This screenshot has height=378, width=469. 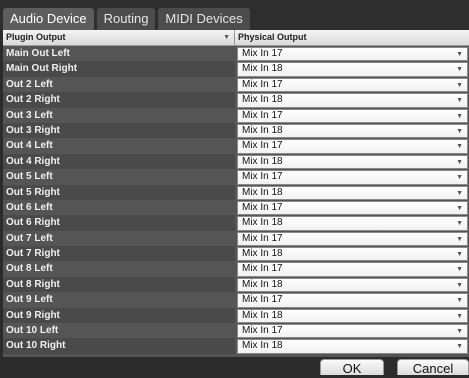 What do you see at coordinates (119, 115) in the screenshot?
I see `plugin-output-label: Out 3 Left` at bounding box center [119, 115].